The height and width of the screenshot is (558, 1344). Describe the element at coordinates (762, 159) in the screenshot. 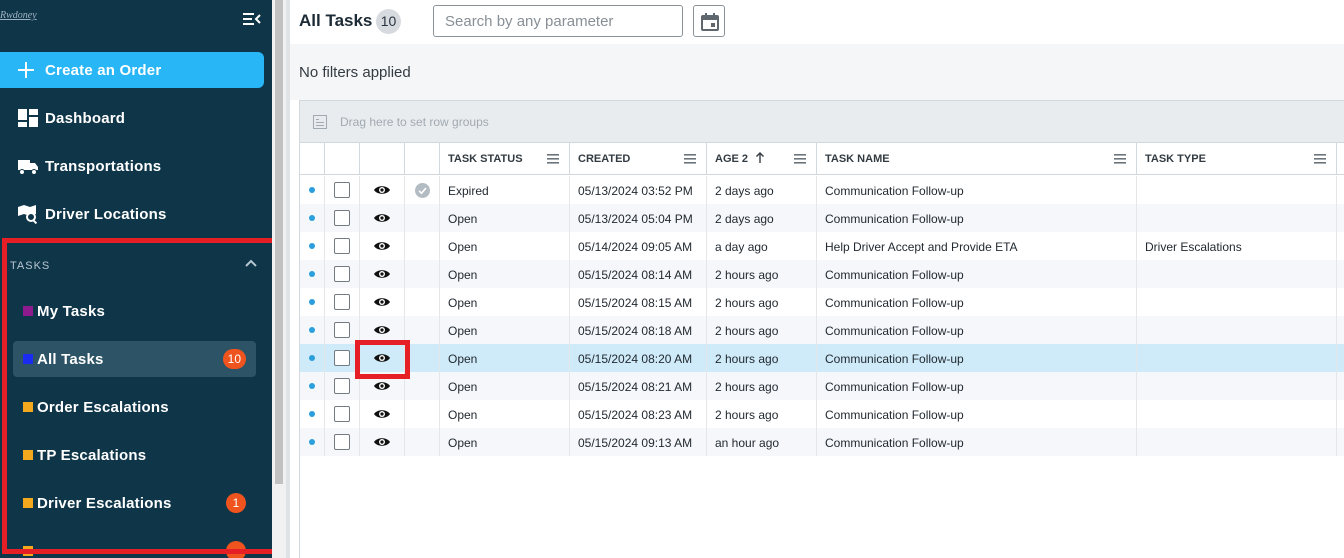

I see `header-age: AGE 2` at that location.